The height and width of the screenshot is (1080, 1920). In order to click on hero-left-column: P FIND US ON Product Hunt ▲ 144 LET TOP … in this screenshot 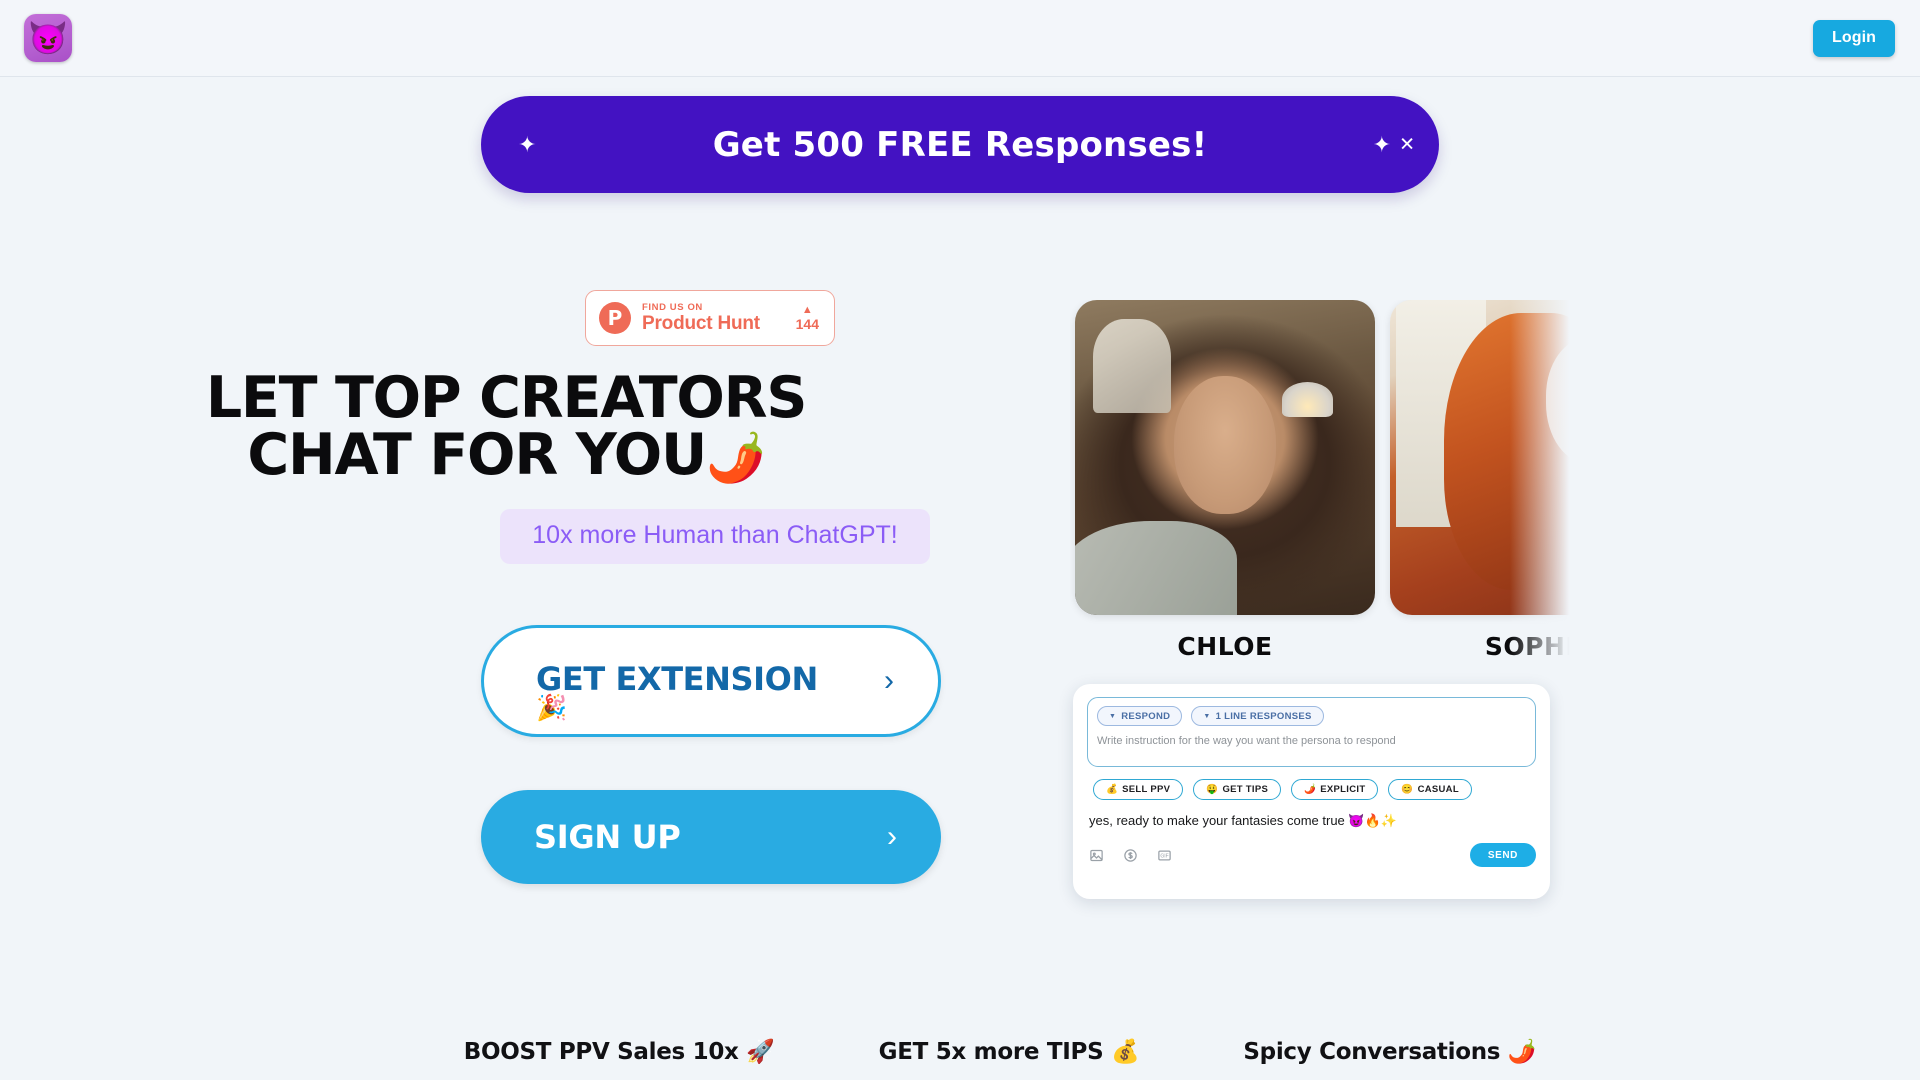, I will do `click(530, 427)`.